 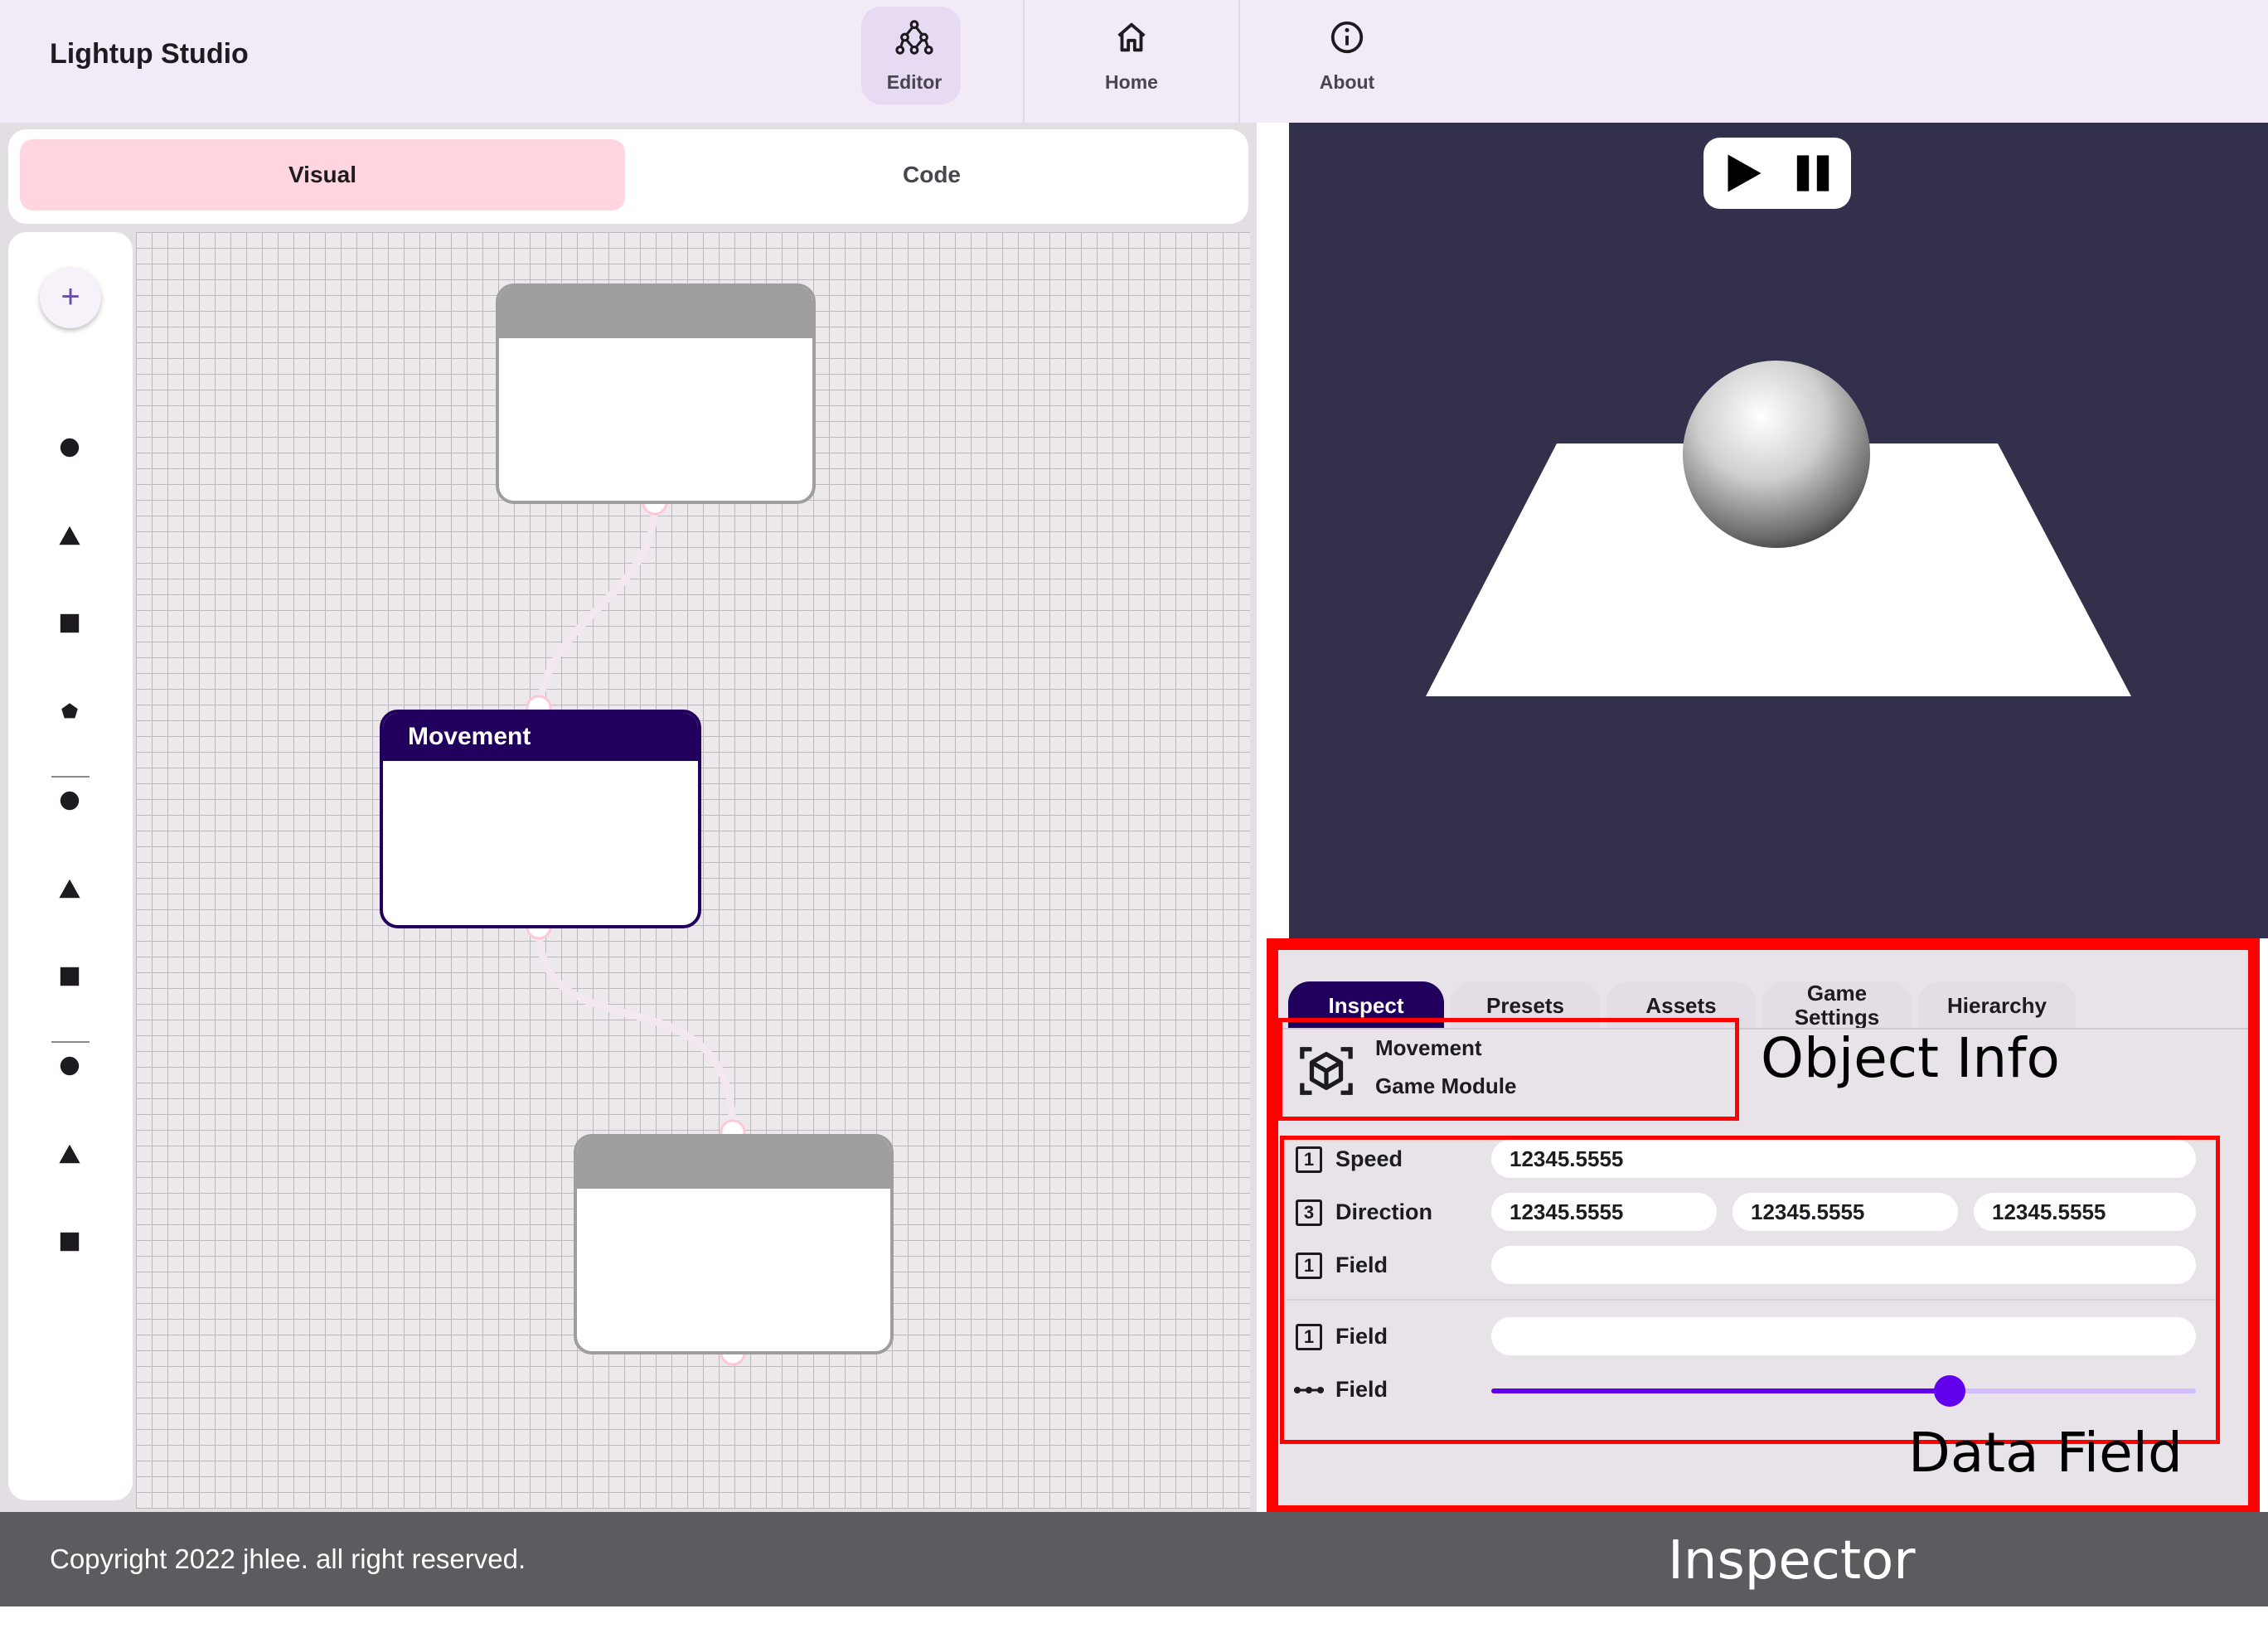 What do you see at coordinates (1750, 1300) in the screenshot?
I see `field-divider` at bounding box center [1750, 1300].